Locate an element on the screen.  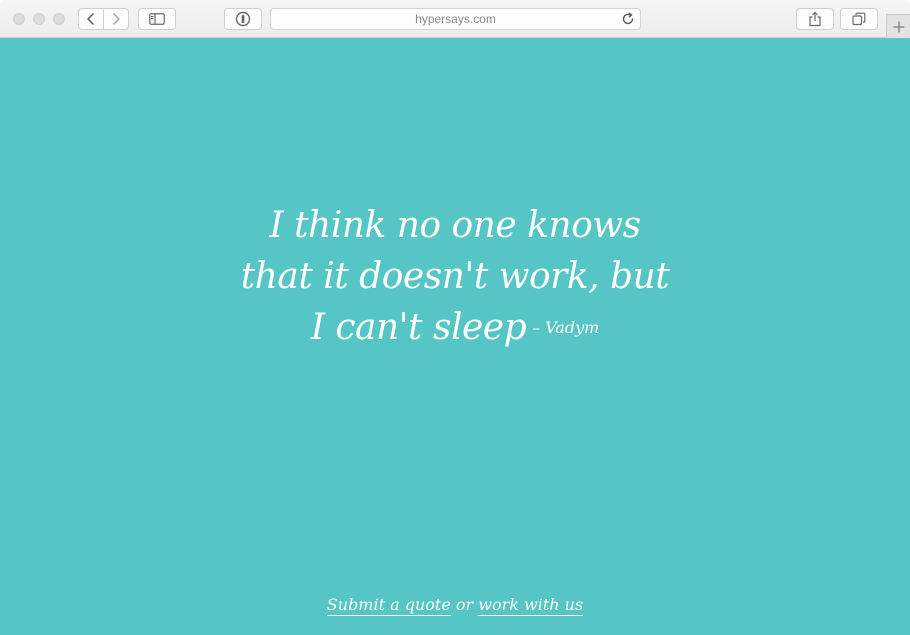
window-minimize-button is located at coordinates (39, 19).